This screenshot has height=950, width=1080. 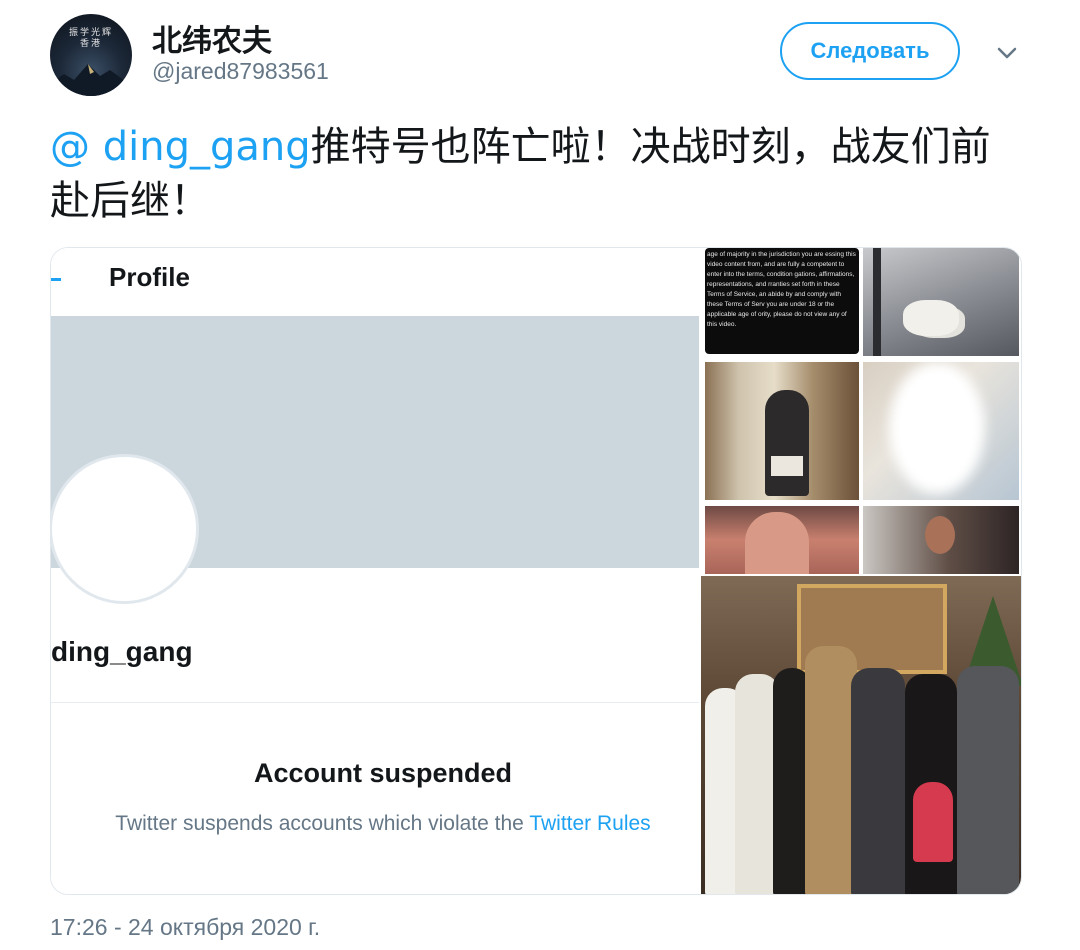 I want to click on bag-photo, so click(x=941, y=302).